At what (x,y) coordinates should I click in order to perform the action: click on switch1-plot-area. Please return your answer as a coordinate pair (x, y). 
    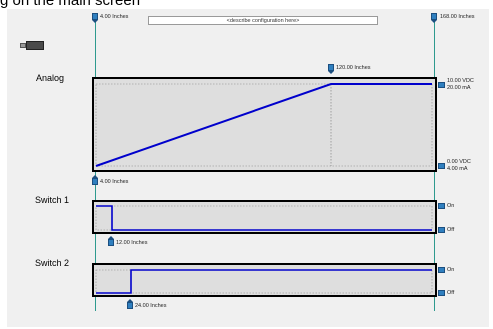
    Looking at the image, I should click on (264, 218).